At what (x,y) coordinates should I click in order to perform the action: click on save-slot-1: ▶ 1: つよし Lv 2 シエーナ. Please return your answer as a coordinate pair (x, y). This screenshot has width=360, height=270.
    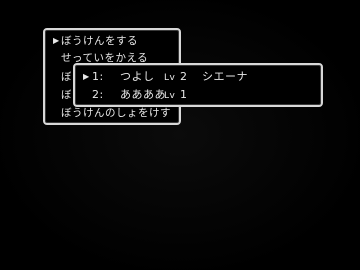
    Looking at the image, I should click on (165, 76).